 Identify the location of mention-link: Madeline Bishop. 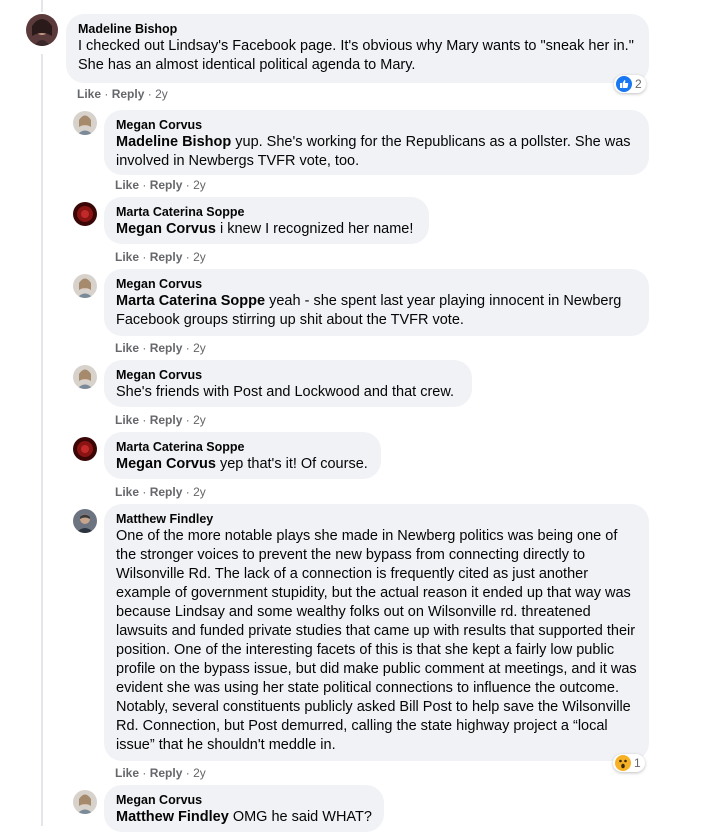
(173, 142).